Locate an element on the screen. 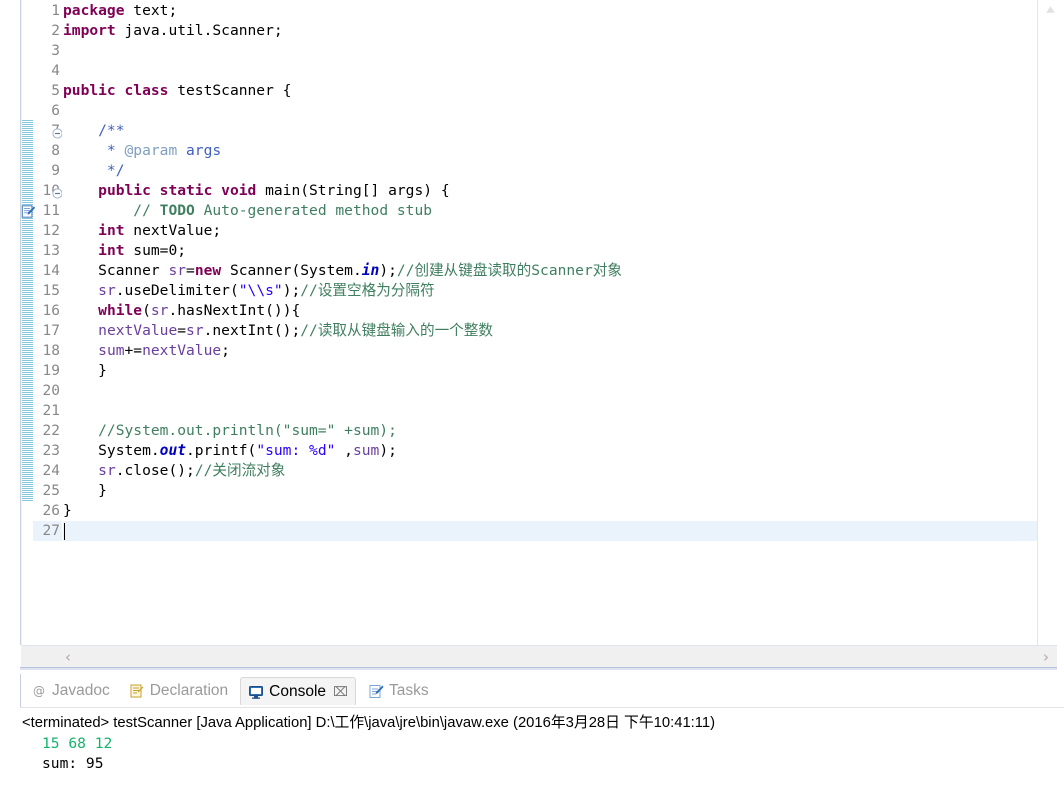 Image resolution: width=1064 pixels, height=793 pixels. code-token: public class is located at coordinates (120, 90).